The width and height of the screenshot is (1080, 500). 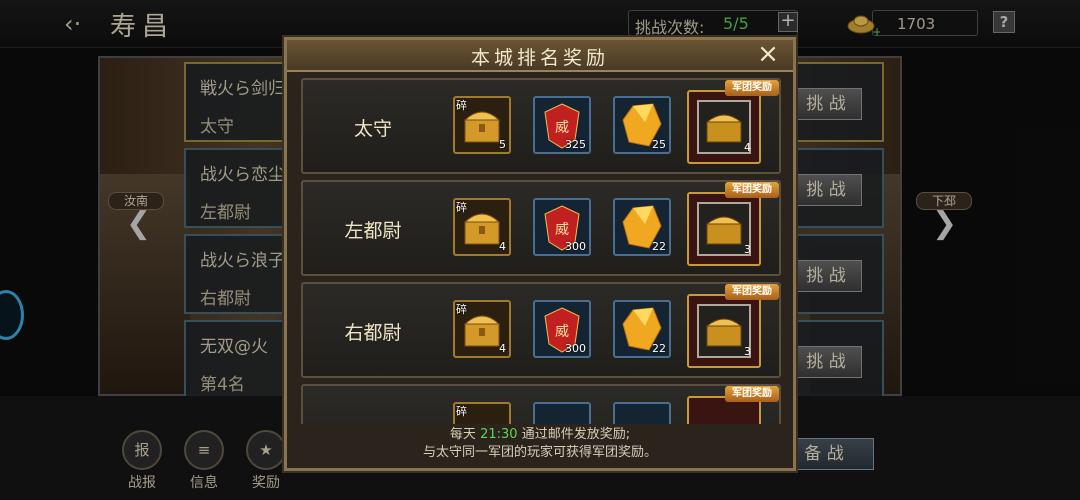 I want to click on reward-row: 碎 军团奖励, so click(x=541, y=404).